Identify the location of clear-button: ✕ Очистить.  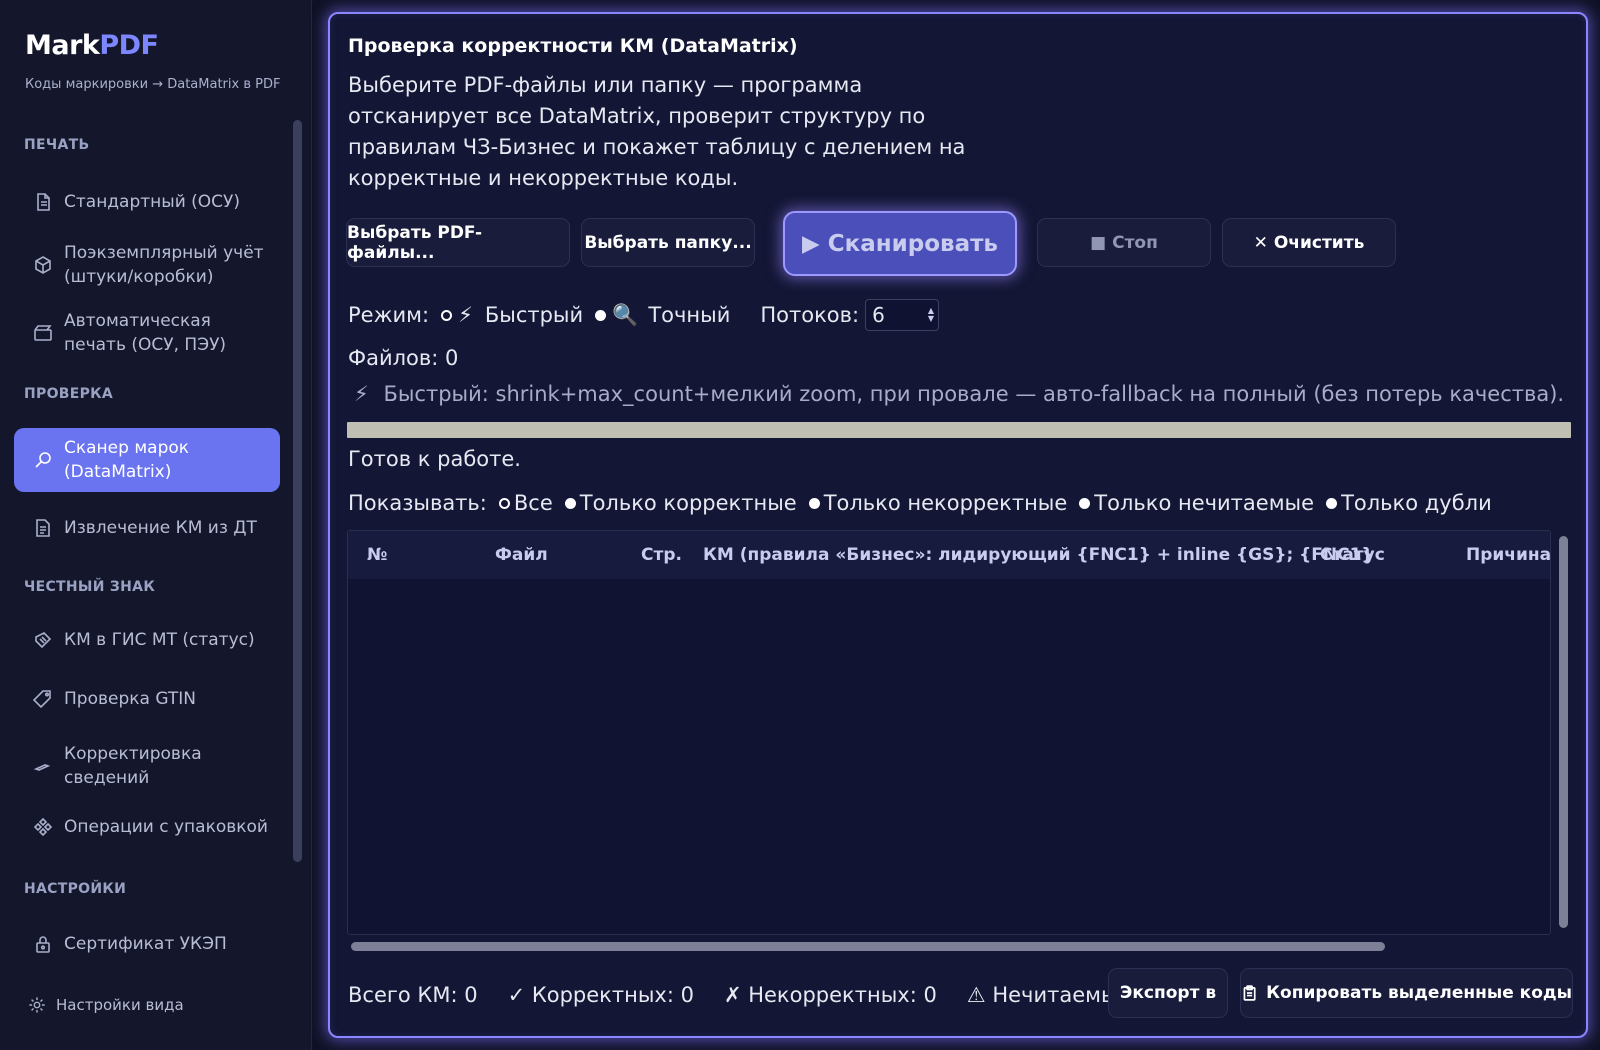
(1309, 242).